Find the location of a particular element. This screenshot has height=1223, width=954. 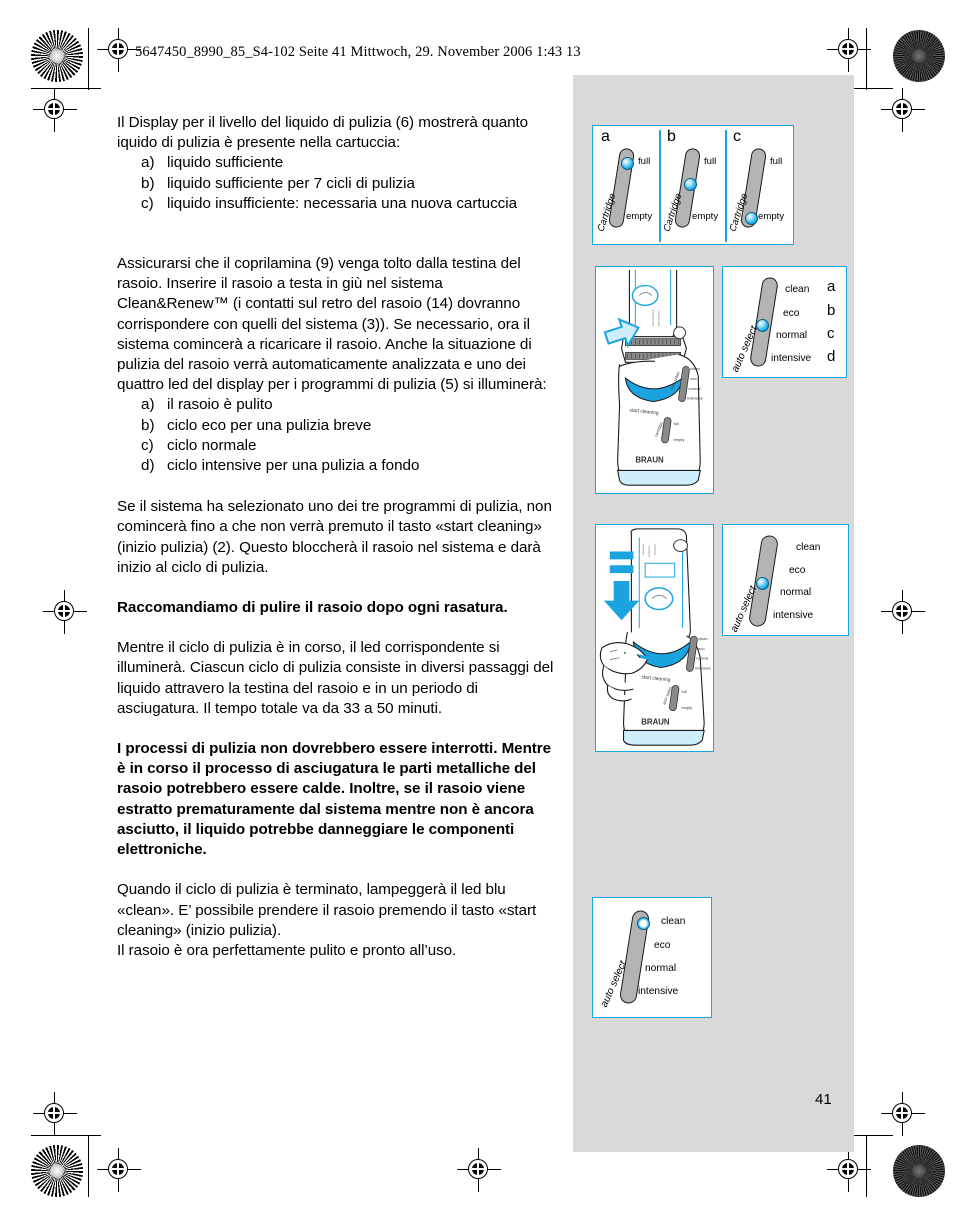

list-text: liquido sufficiente is located at coordinates (225, 163).